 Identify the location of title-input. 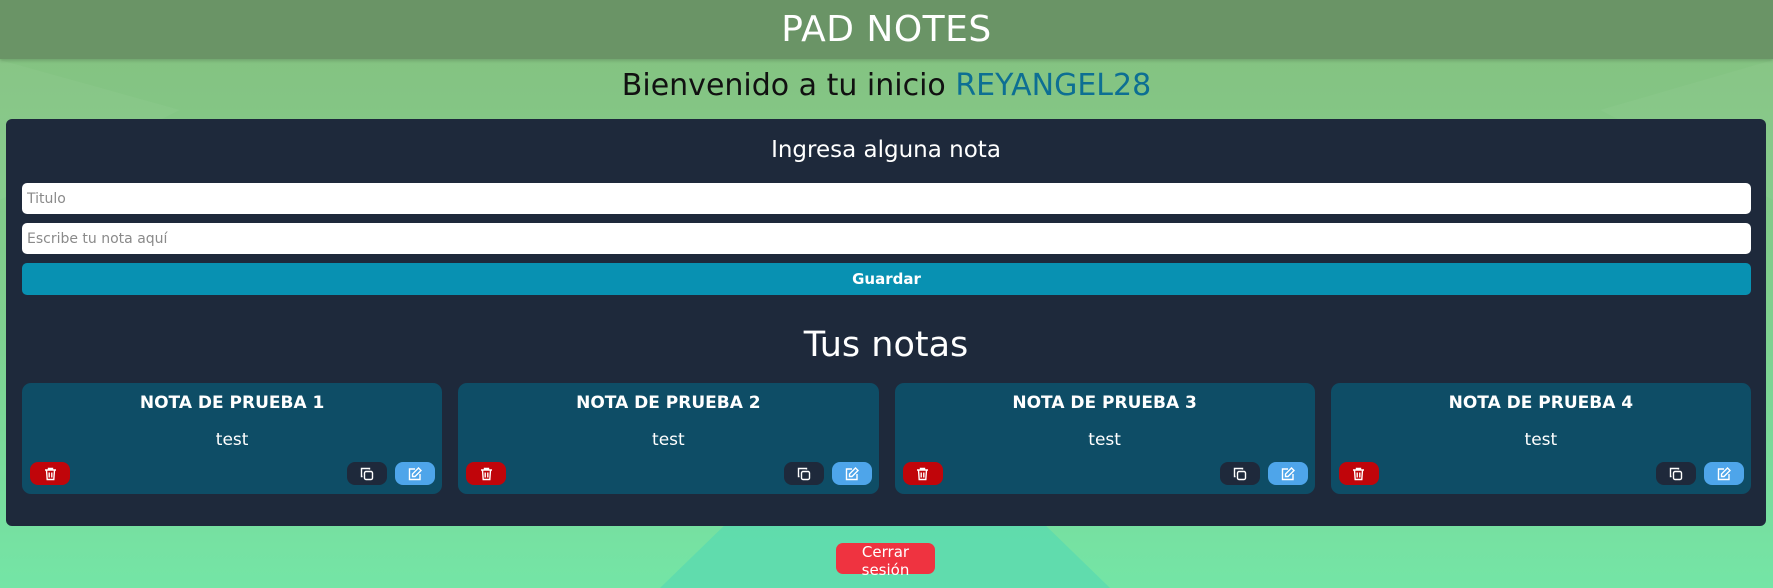
(886, 198).